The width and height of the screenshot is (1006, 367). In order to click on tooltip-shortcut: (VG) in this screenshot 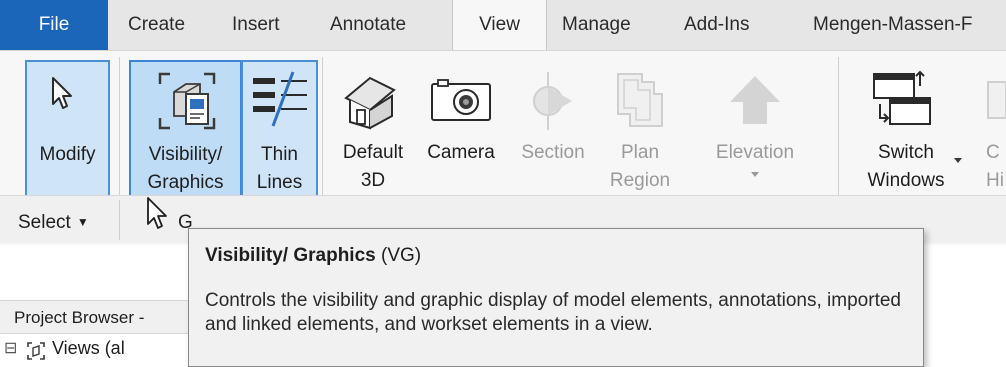, I will do `click(401, 255)`.